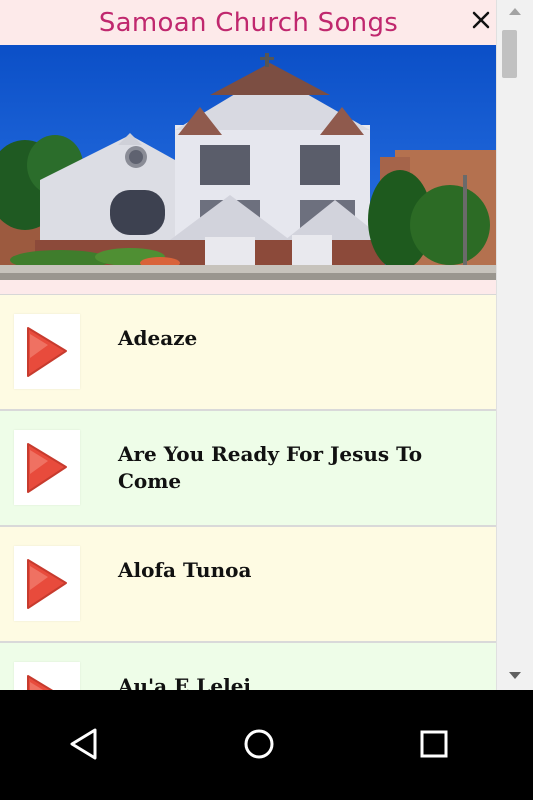  I want to click on scroll-down-arrow-icon, so click(515, 675).